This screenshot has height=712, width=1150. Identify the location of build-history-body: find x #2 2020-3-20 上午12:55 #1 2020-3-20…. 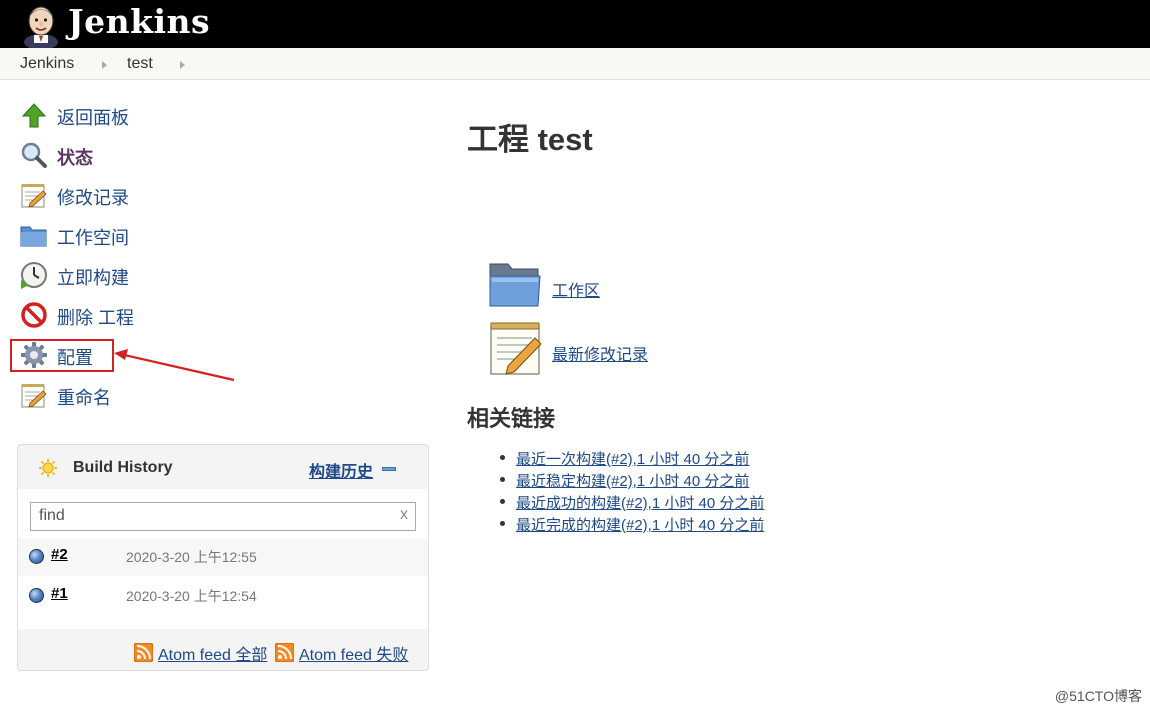
(223, 559).